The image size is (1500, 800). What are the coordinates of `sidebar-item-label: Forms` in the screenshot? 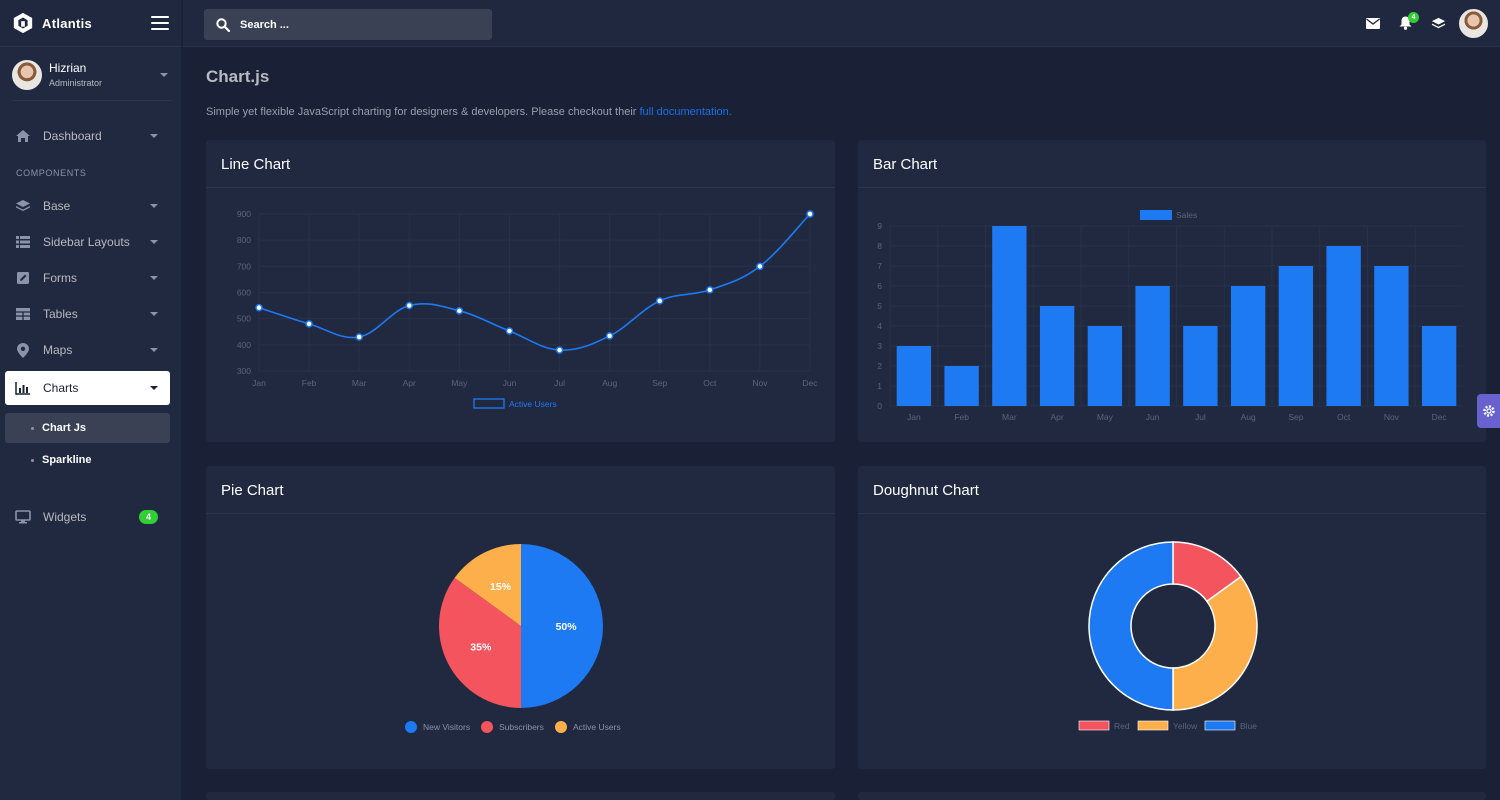 It's located at (60, 278).